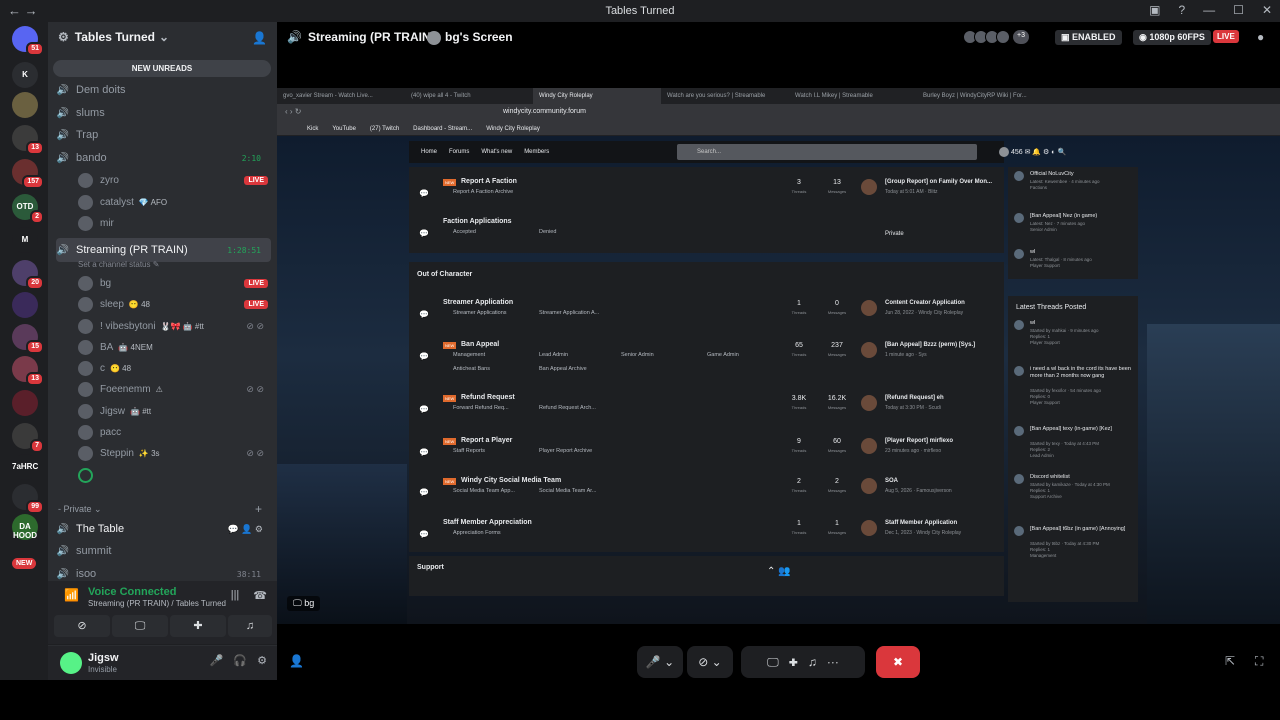 Image resolution: width=1280 pixels, height=720 pixels. I want to click on subforum-link: Game Admin, so click(723, 355).